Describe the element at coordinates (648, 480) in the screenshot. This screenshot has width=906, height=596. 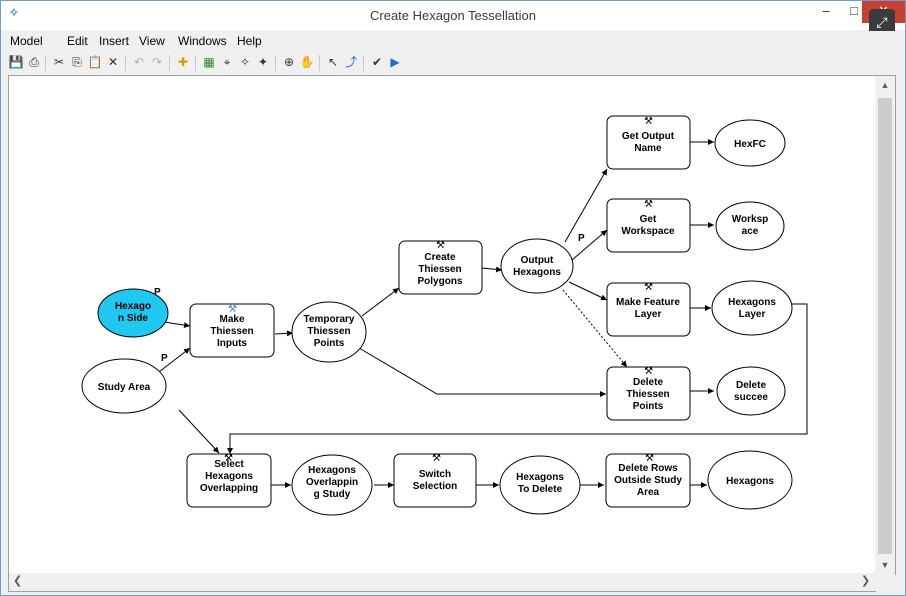
I see `node-delete-rows-outside-study-area: ⚒ Delete Rows Outside Study Area` at that location.